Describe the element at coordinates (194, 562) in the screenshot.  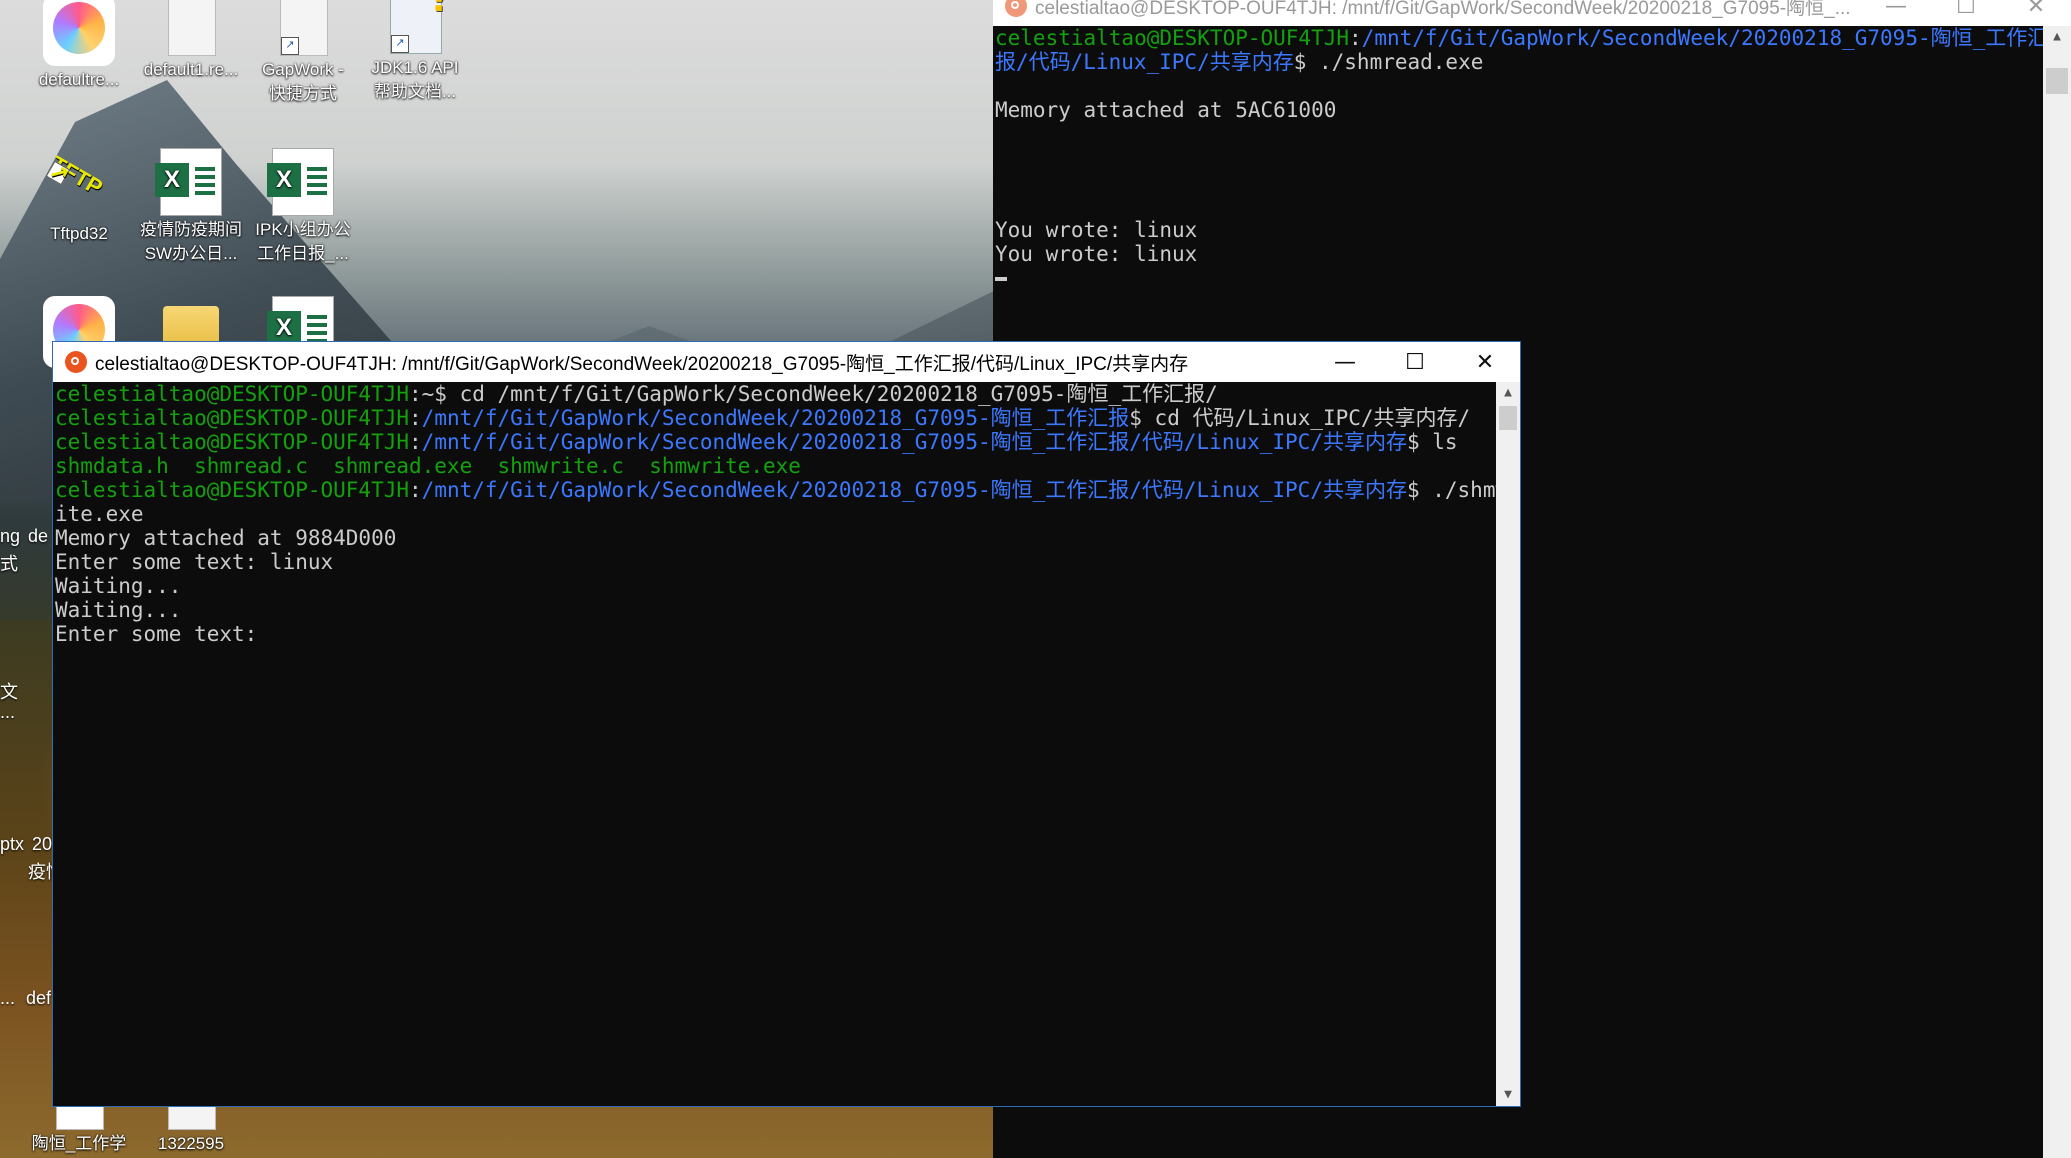
I see `output-line: Enter some text: linux` at that location.